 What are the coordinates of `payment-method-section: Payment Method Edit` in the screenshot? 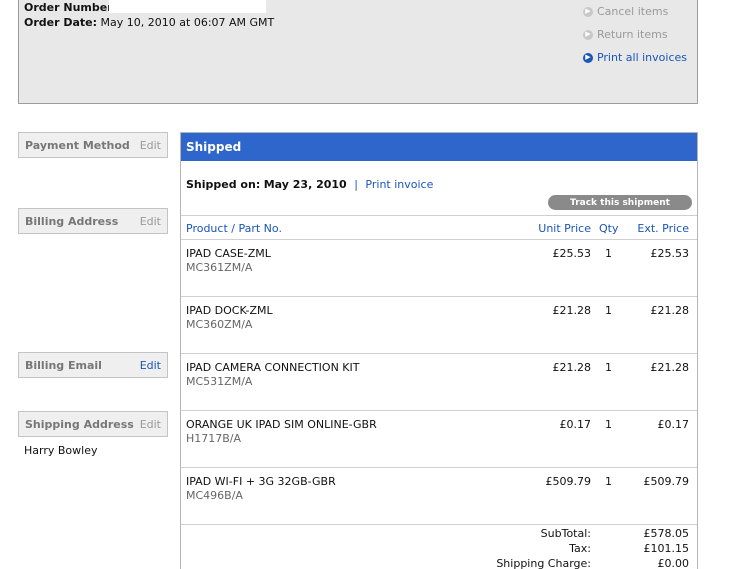 It's located at (93, 145).